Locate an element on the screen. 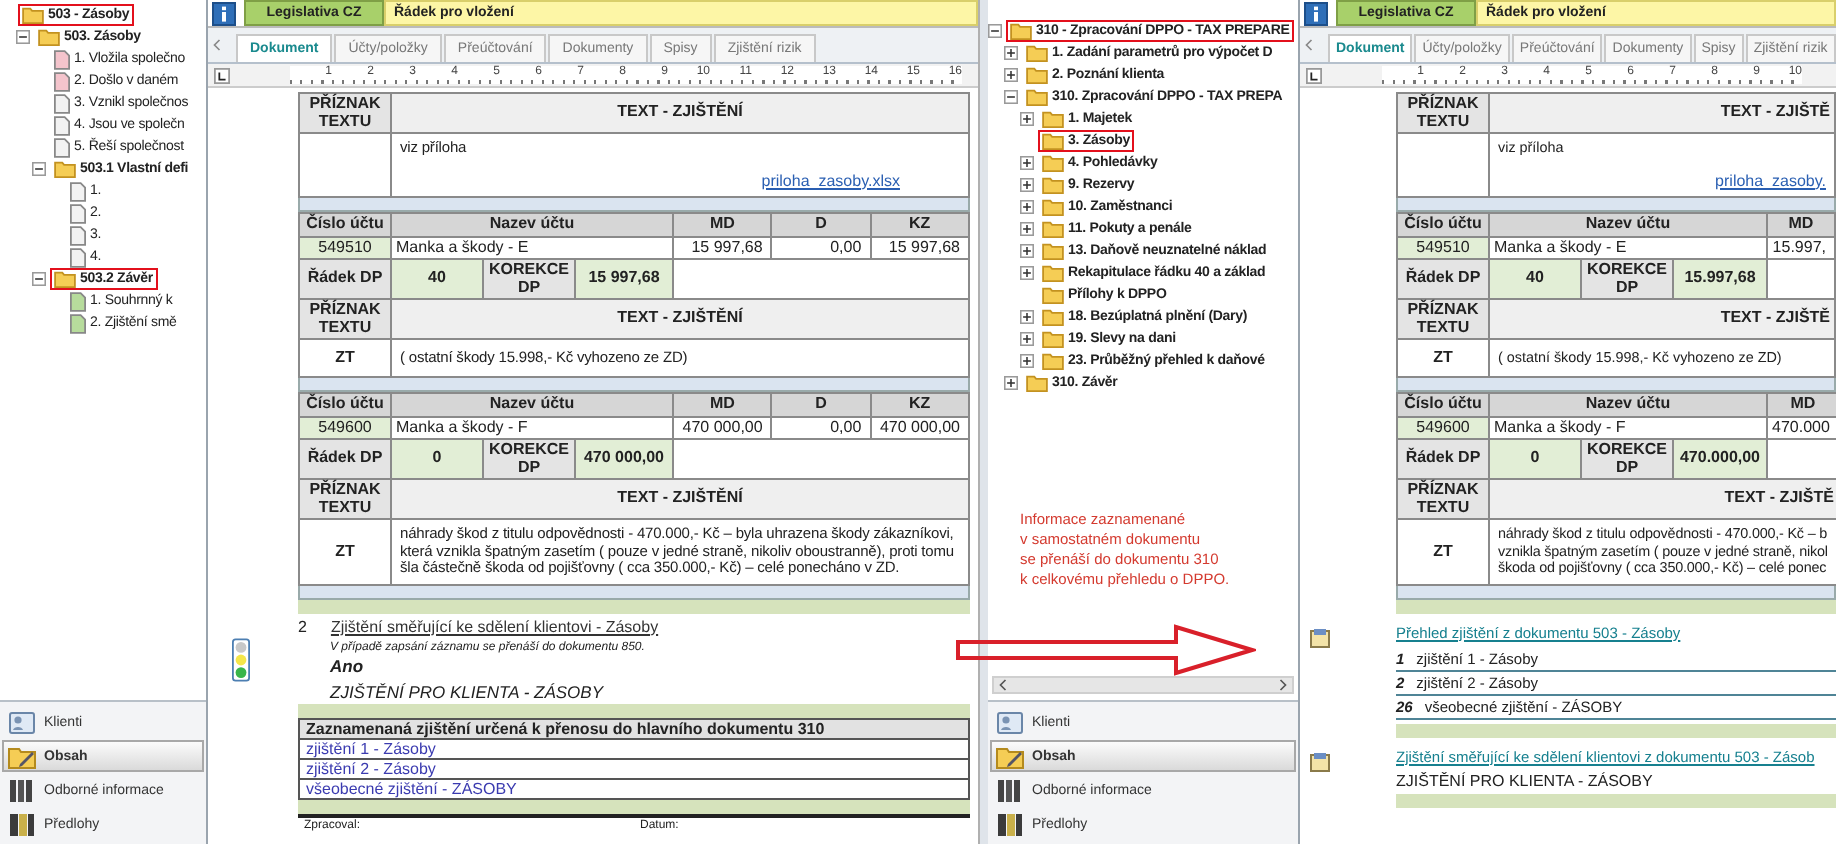 The height and width of the screenshot is (844, 1836). scroll-right-icon is located at coordinates (1283, 685).